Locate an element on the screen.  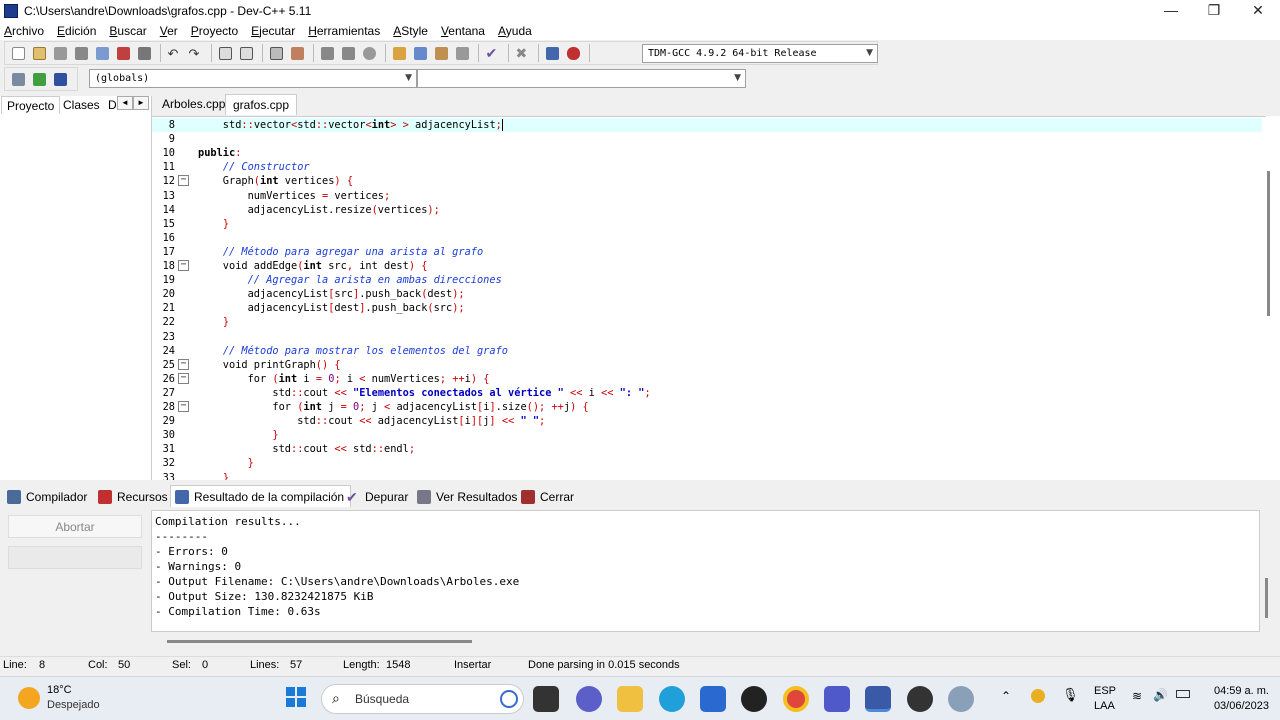
weather-desc: Despejado is located at coordinates (73, 705).